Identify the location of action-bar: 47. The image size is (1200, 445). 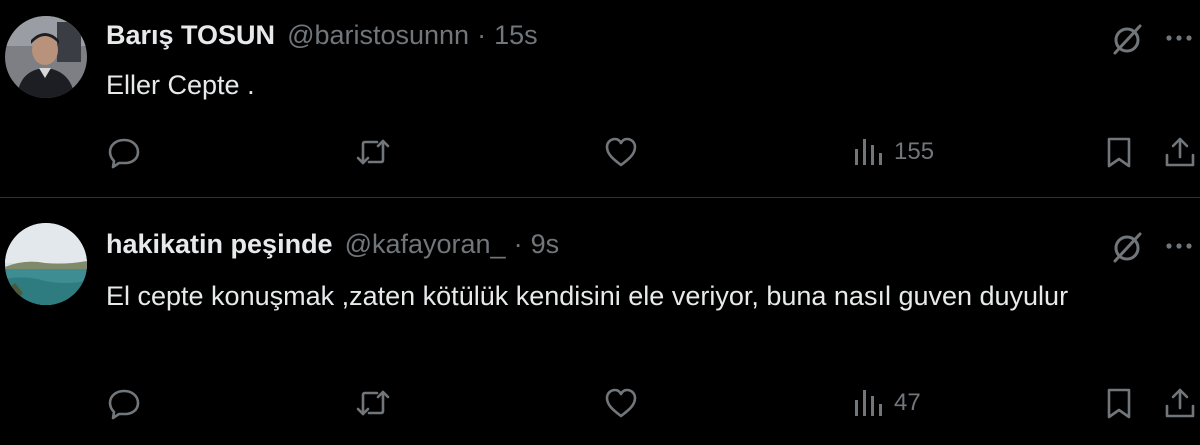
(600, 403).